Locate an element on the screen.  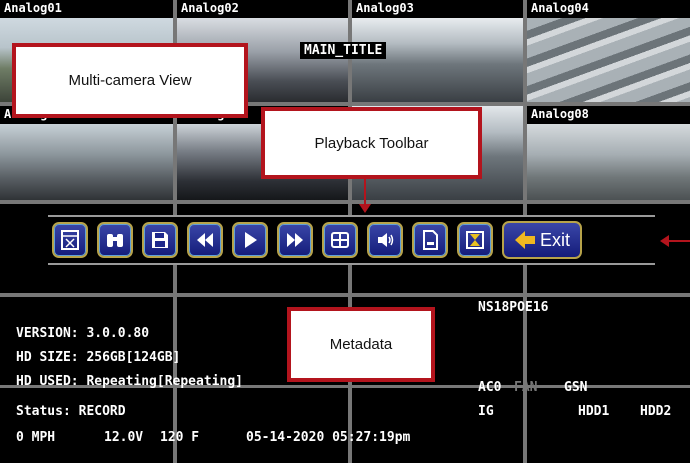
camera-tile-5: Analog05 is located at coordinates (86, 153).